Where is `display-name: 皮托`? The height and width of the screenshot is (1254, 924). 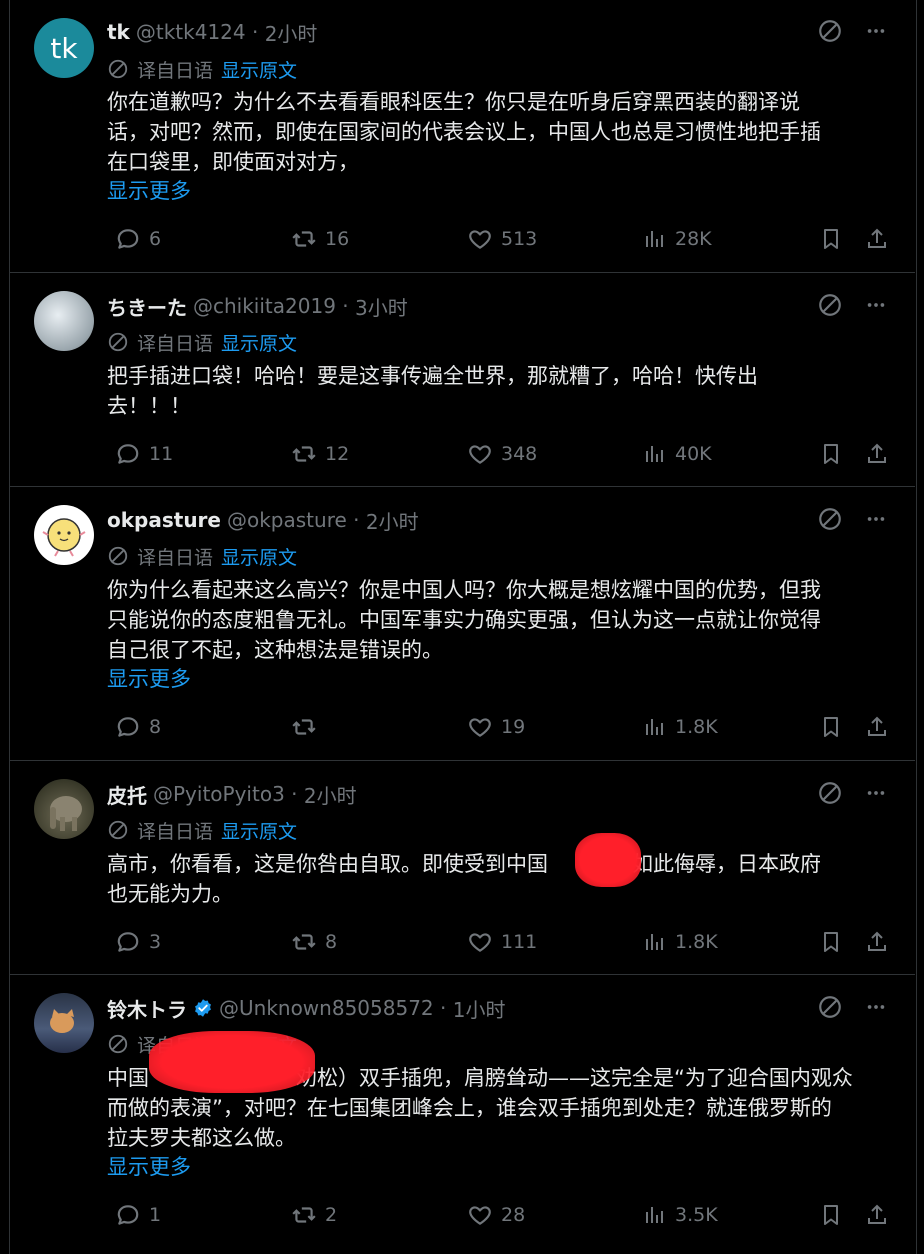
display-name: 皮托 is located at coordinates (127, 794).